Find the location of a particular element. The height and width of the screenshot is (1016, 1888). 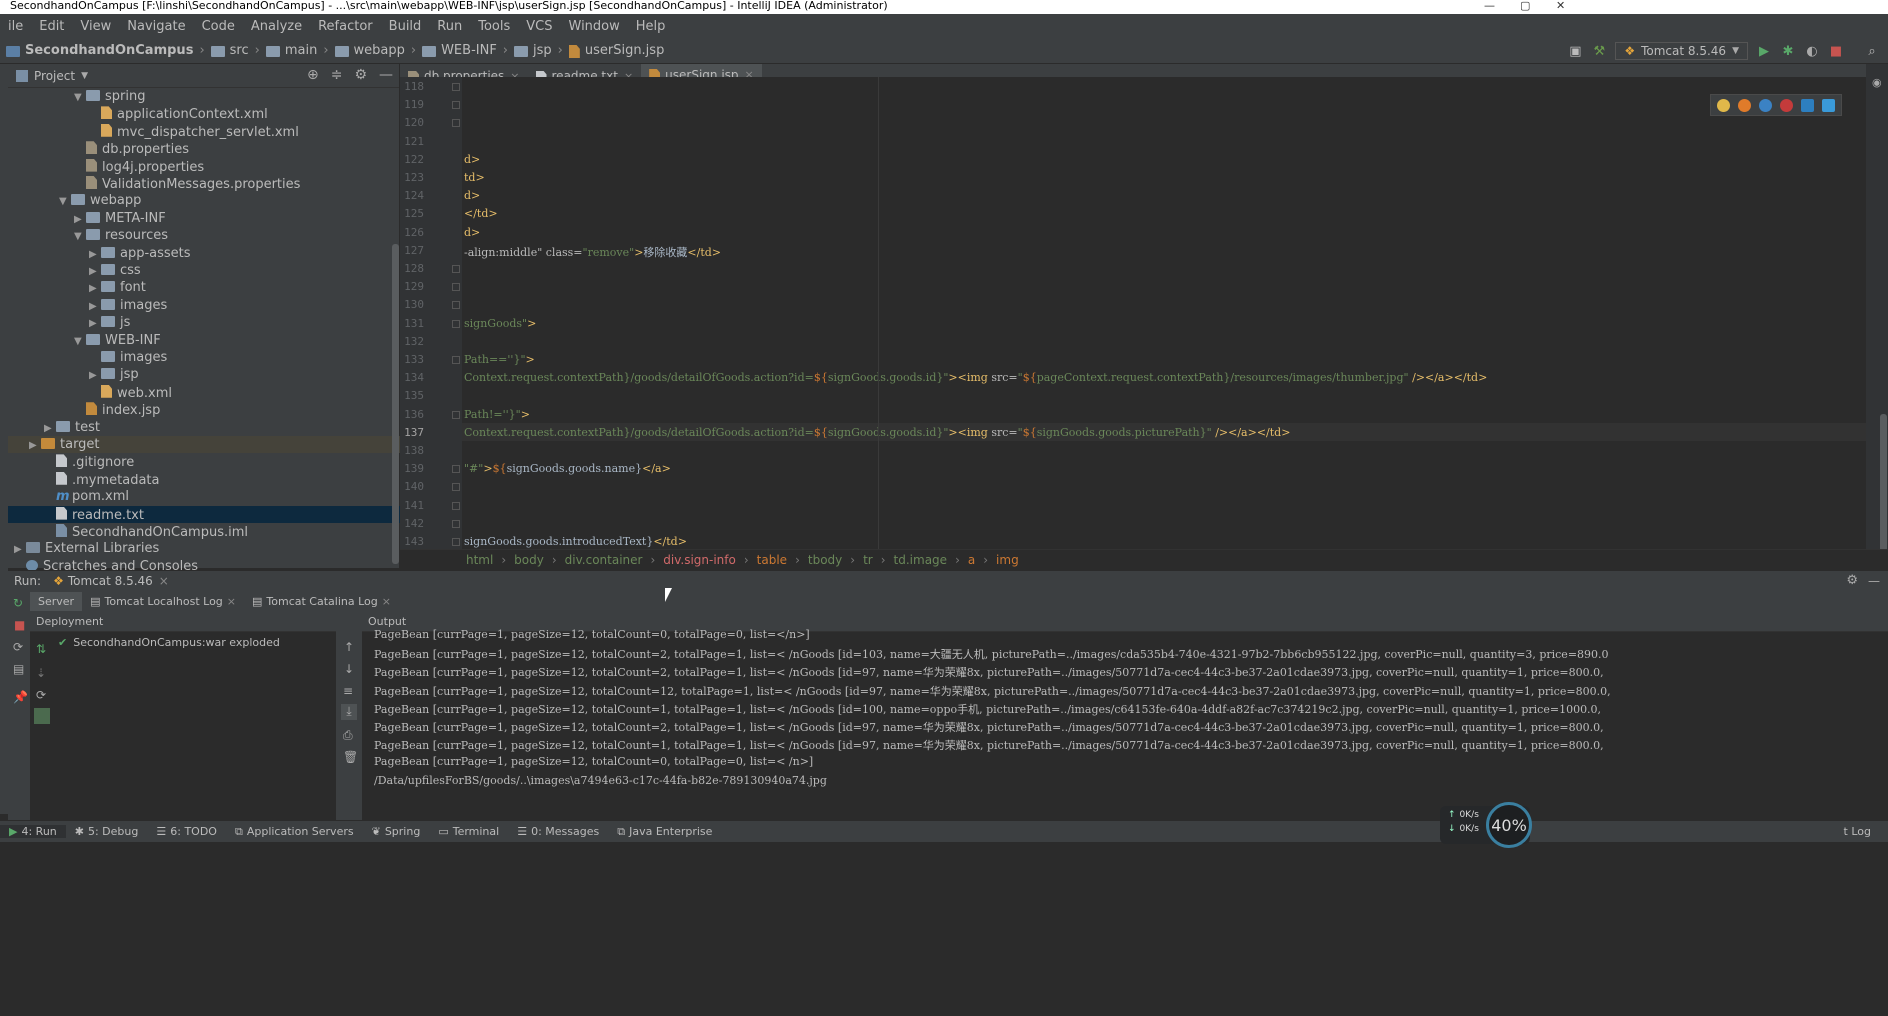

editor-breadcrumb-item: html is located at coordinates (479, 560).